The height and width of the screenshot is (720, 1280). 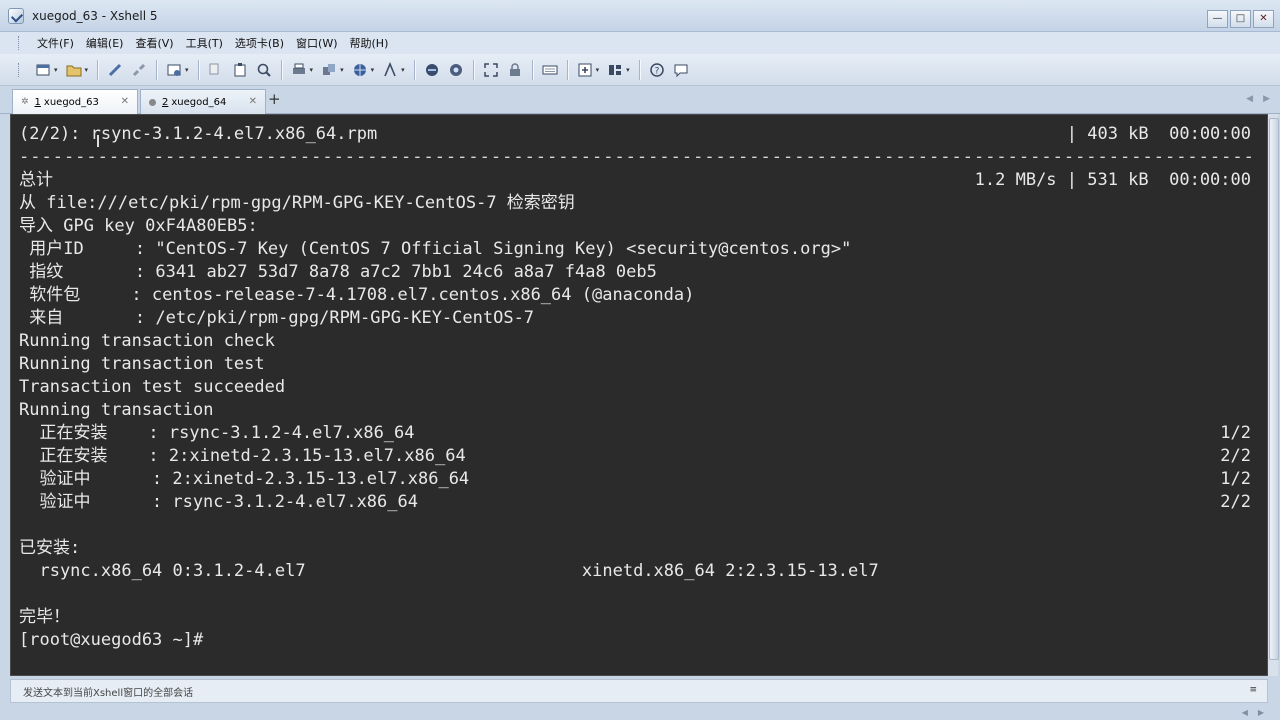 What do you see at coordinates (56, 70) in the screenshot?
I see `new-session-dropdown: ▾` at bounding box center [56, 70].